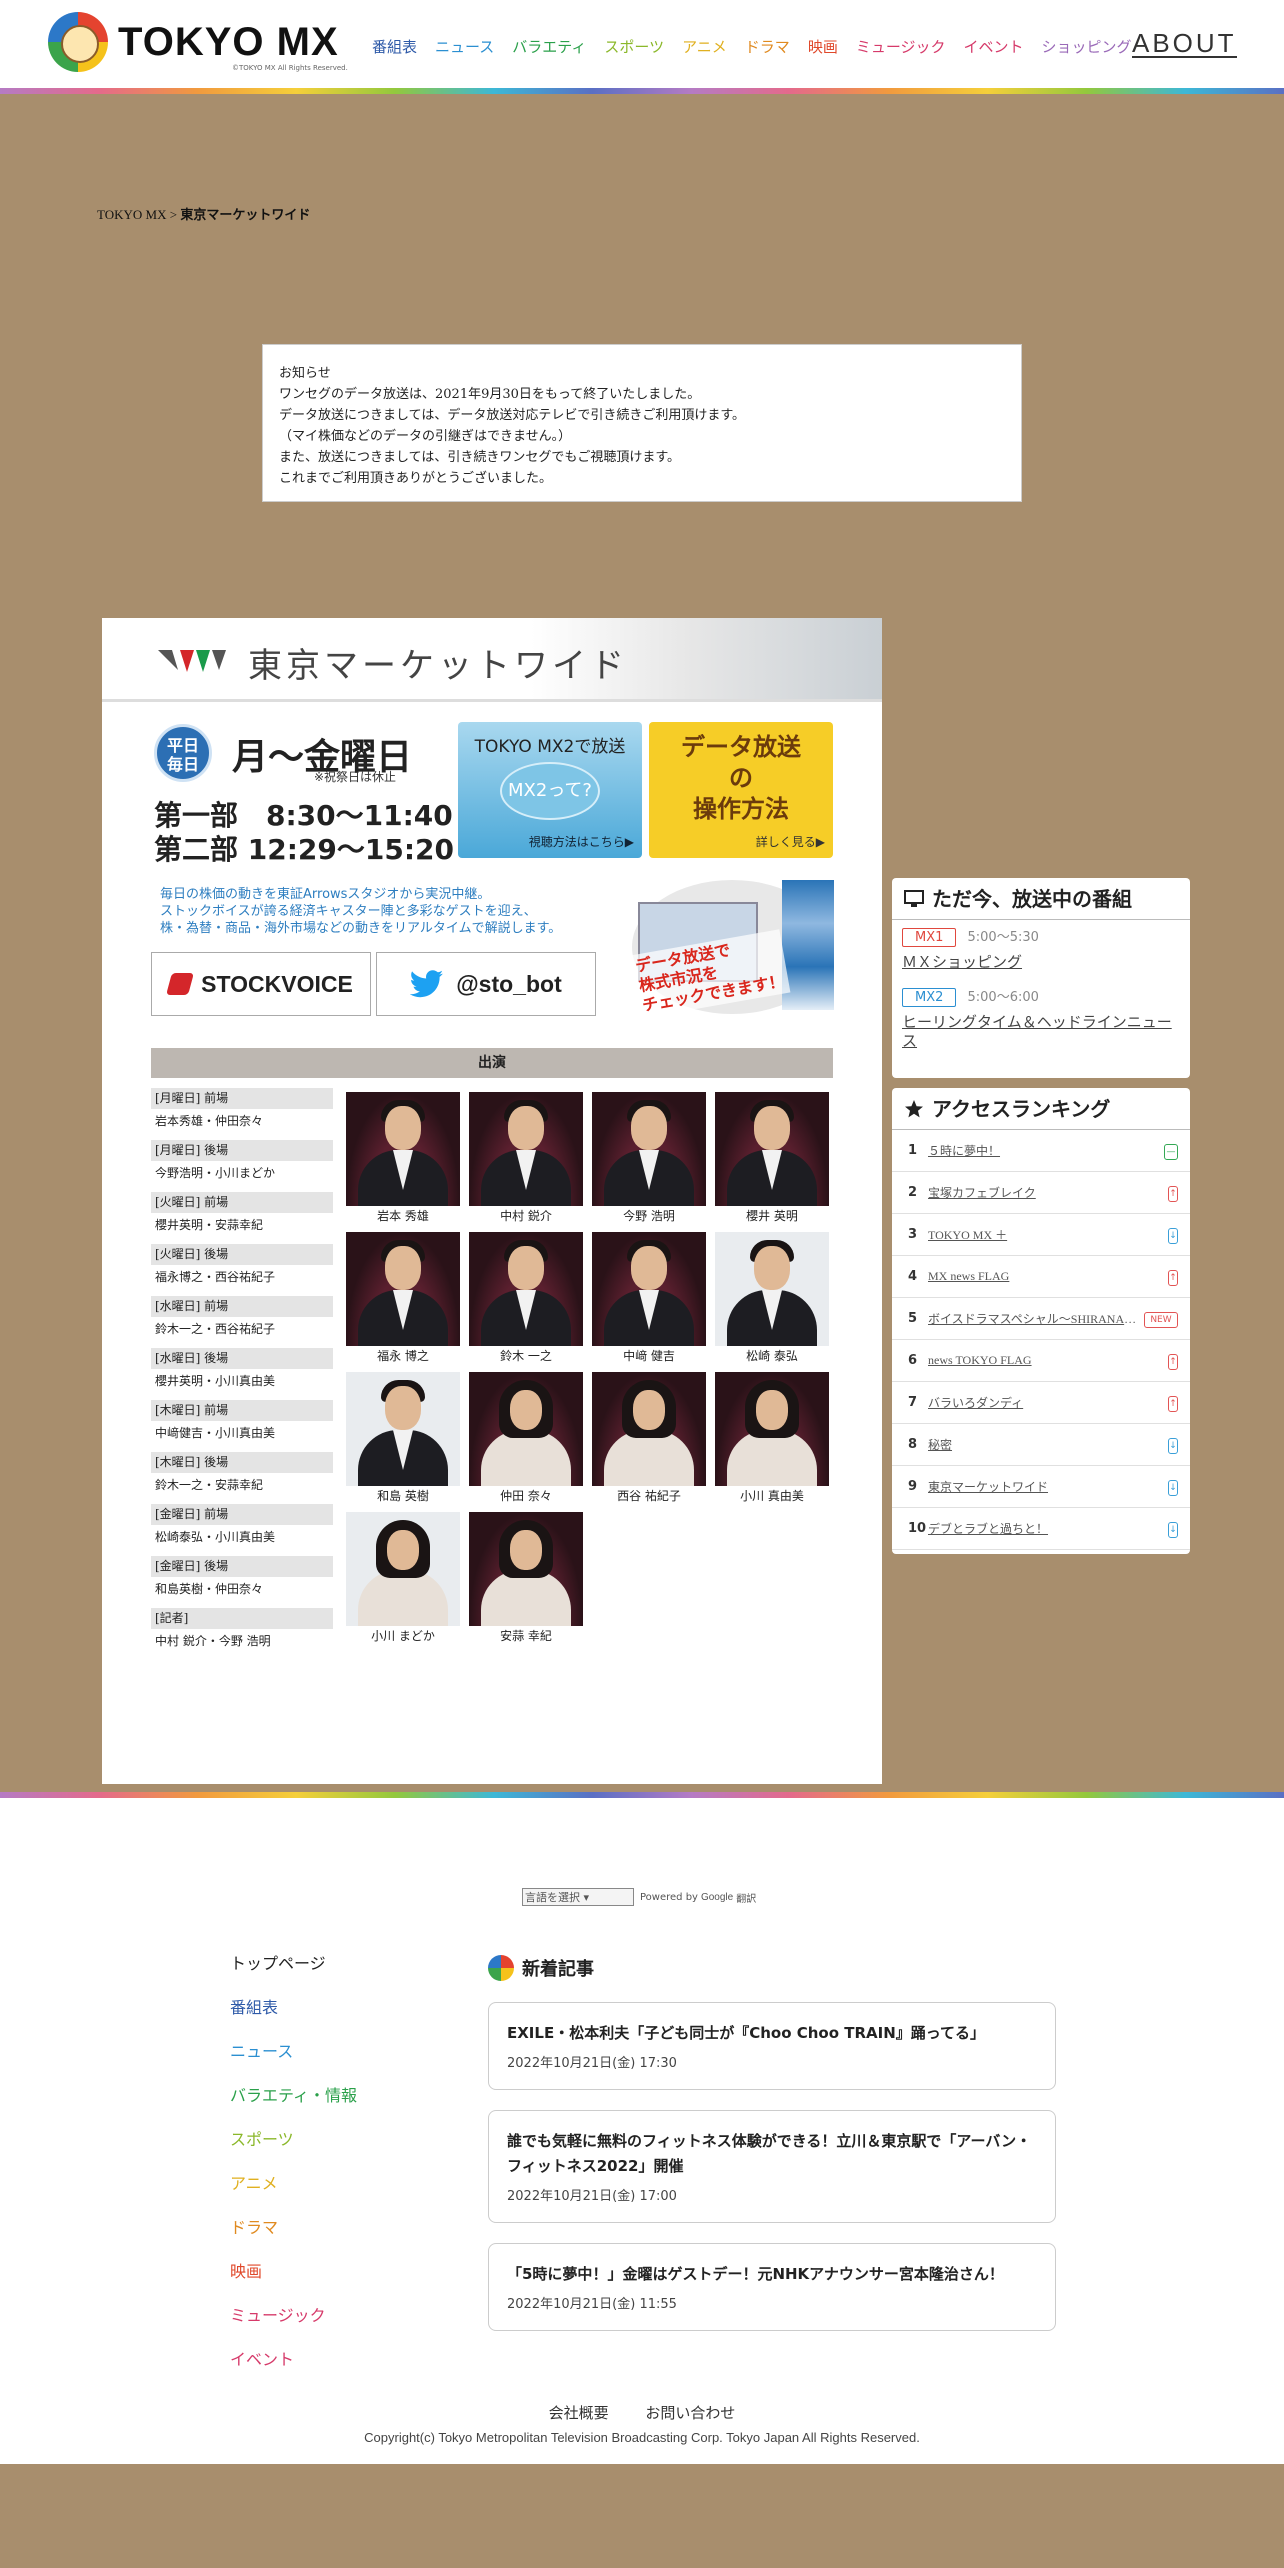  What do you see at coordinates (994, 46) in the screenshot?
I see `nav-item: イベント` at bounding box center [994, 46].